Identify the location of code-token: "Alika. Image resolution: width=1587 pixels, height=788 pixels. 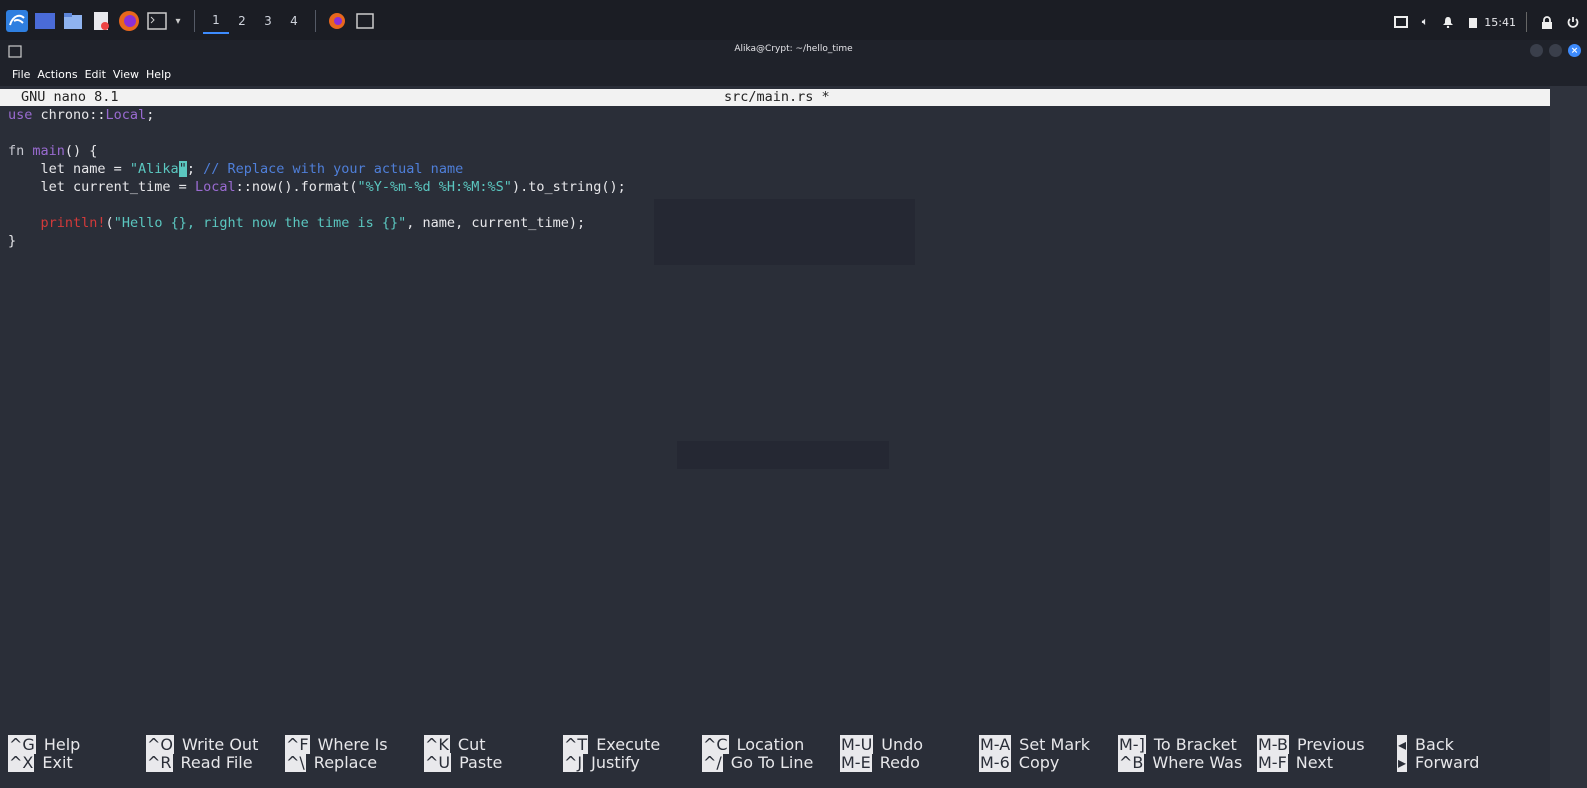
(154, 169).